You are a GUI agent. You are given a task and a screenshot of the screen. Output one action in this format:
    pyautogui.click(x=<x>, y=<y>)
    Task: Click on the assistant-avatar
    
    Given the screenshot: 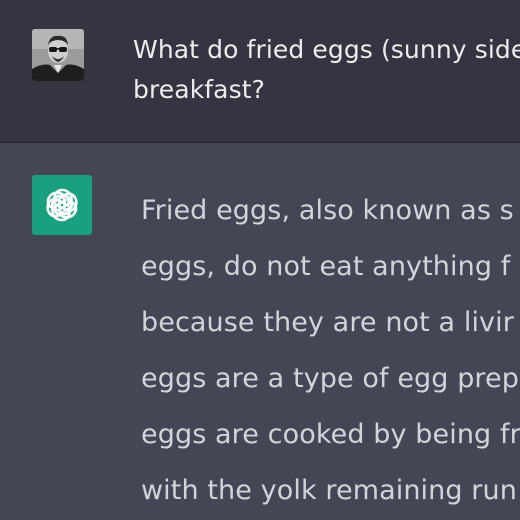 What is the action you would take?
    pyautogui.click(x=62, y=205)
    